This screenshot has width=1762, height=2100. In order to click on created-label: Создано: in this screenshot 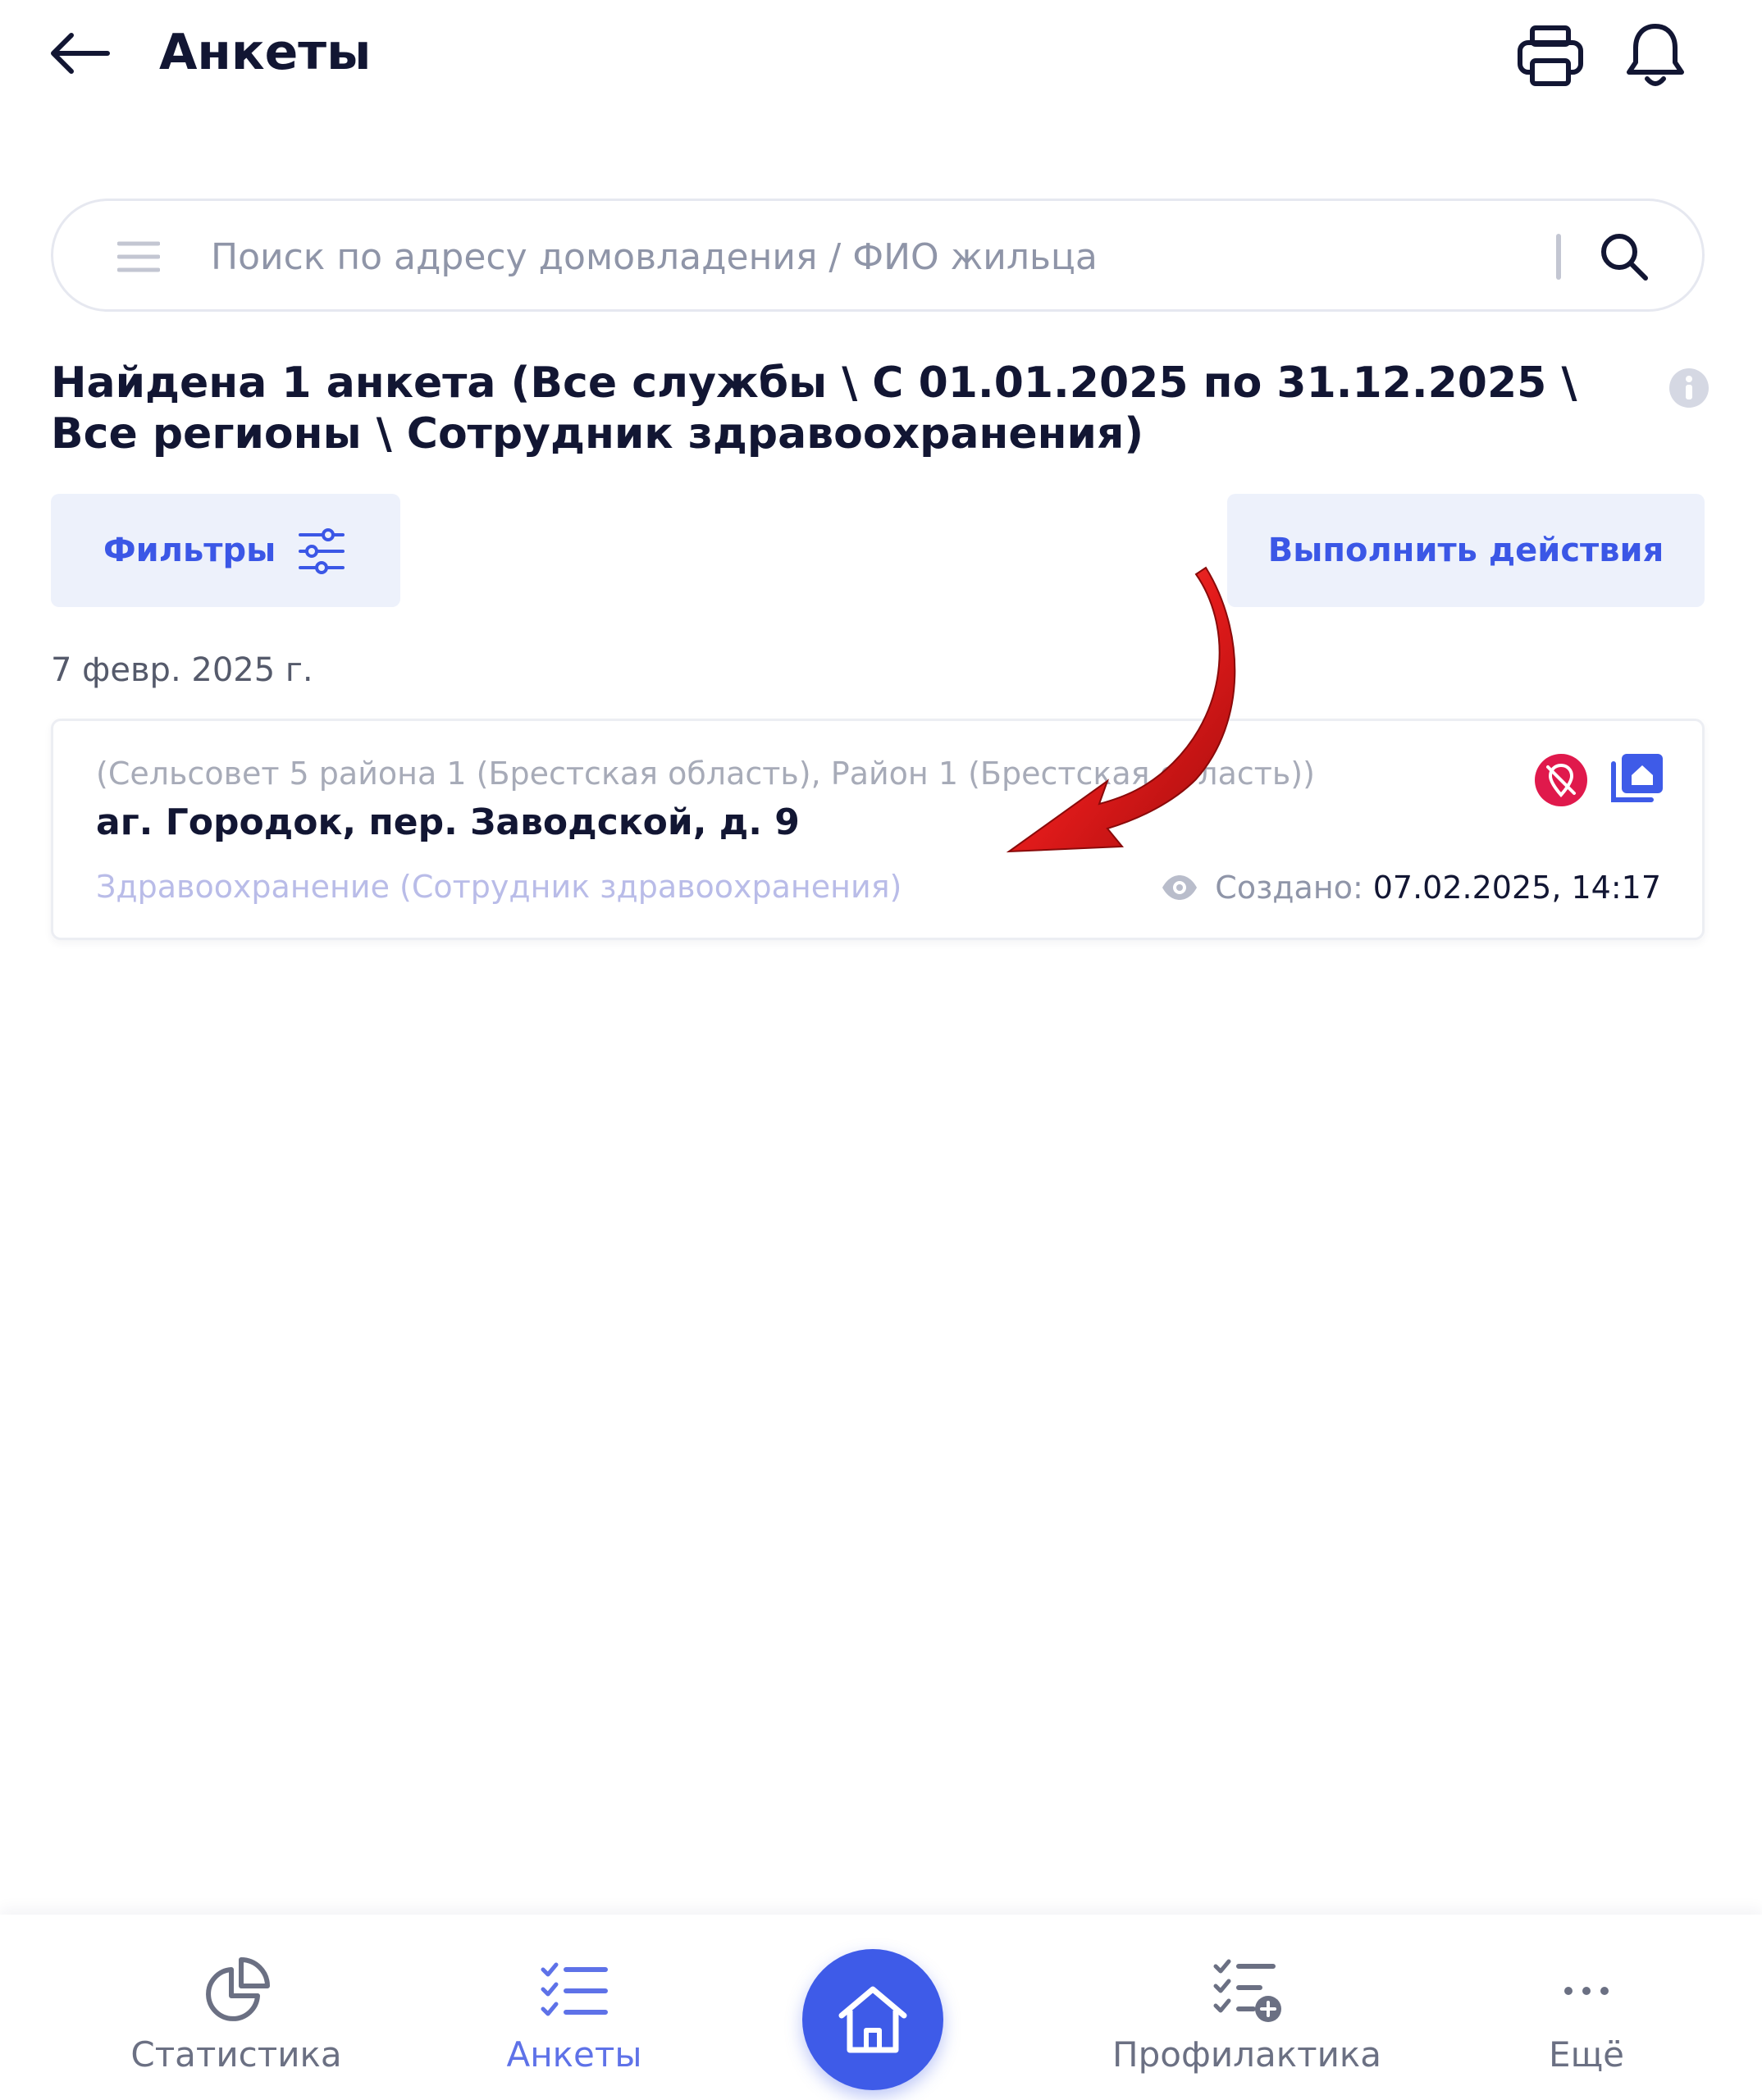, I will do `click(1289, 888)`.